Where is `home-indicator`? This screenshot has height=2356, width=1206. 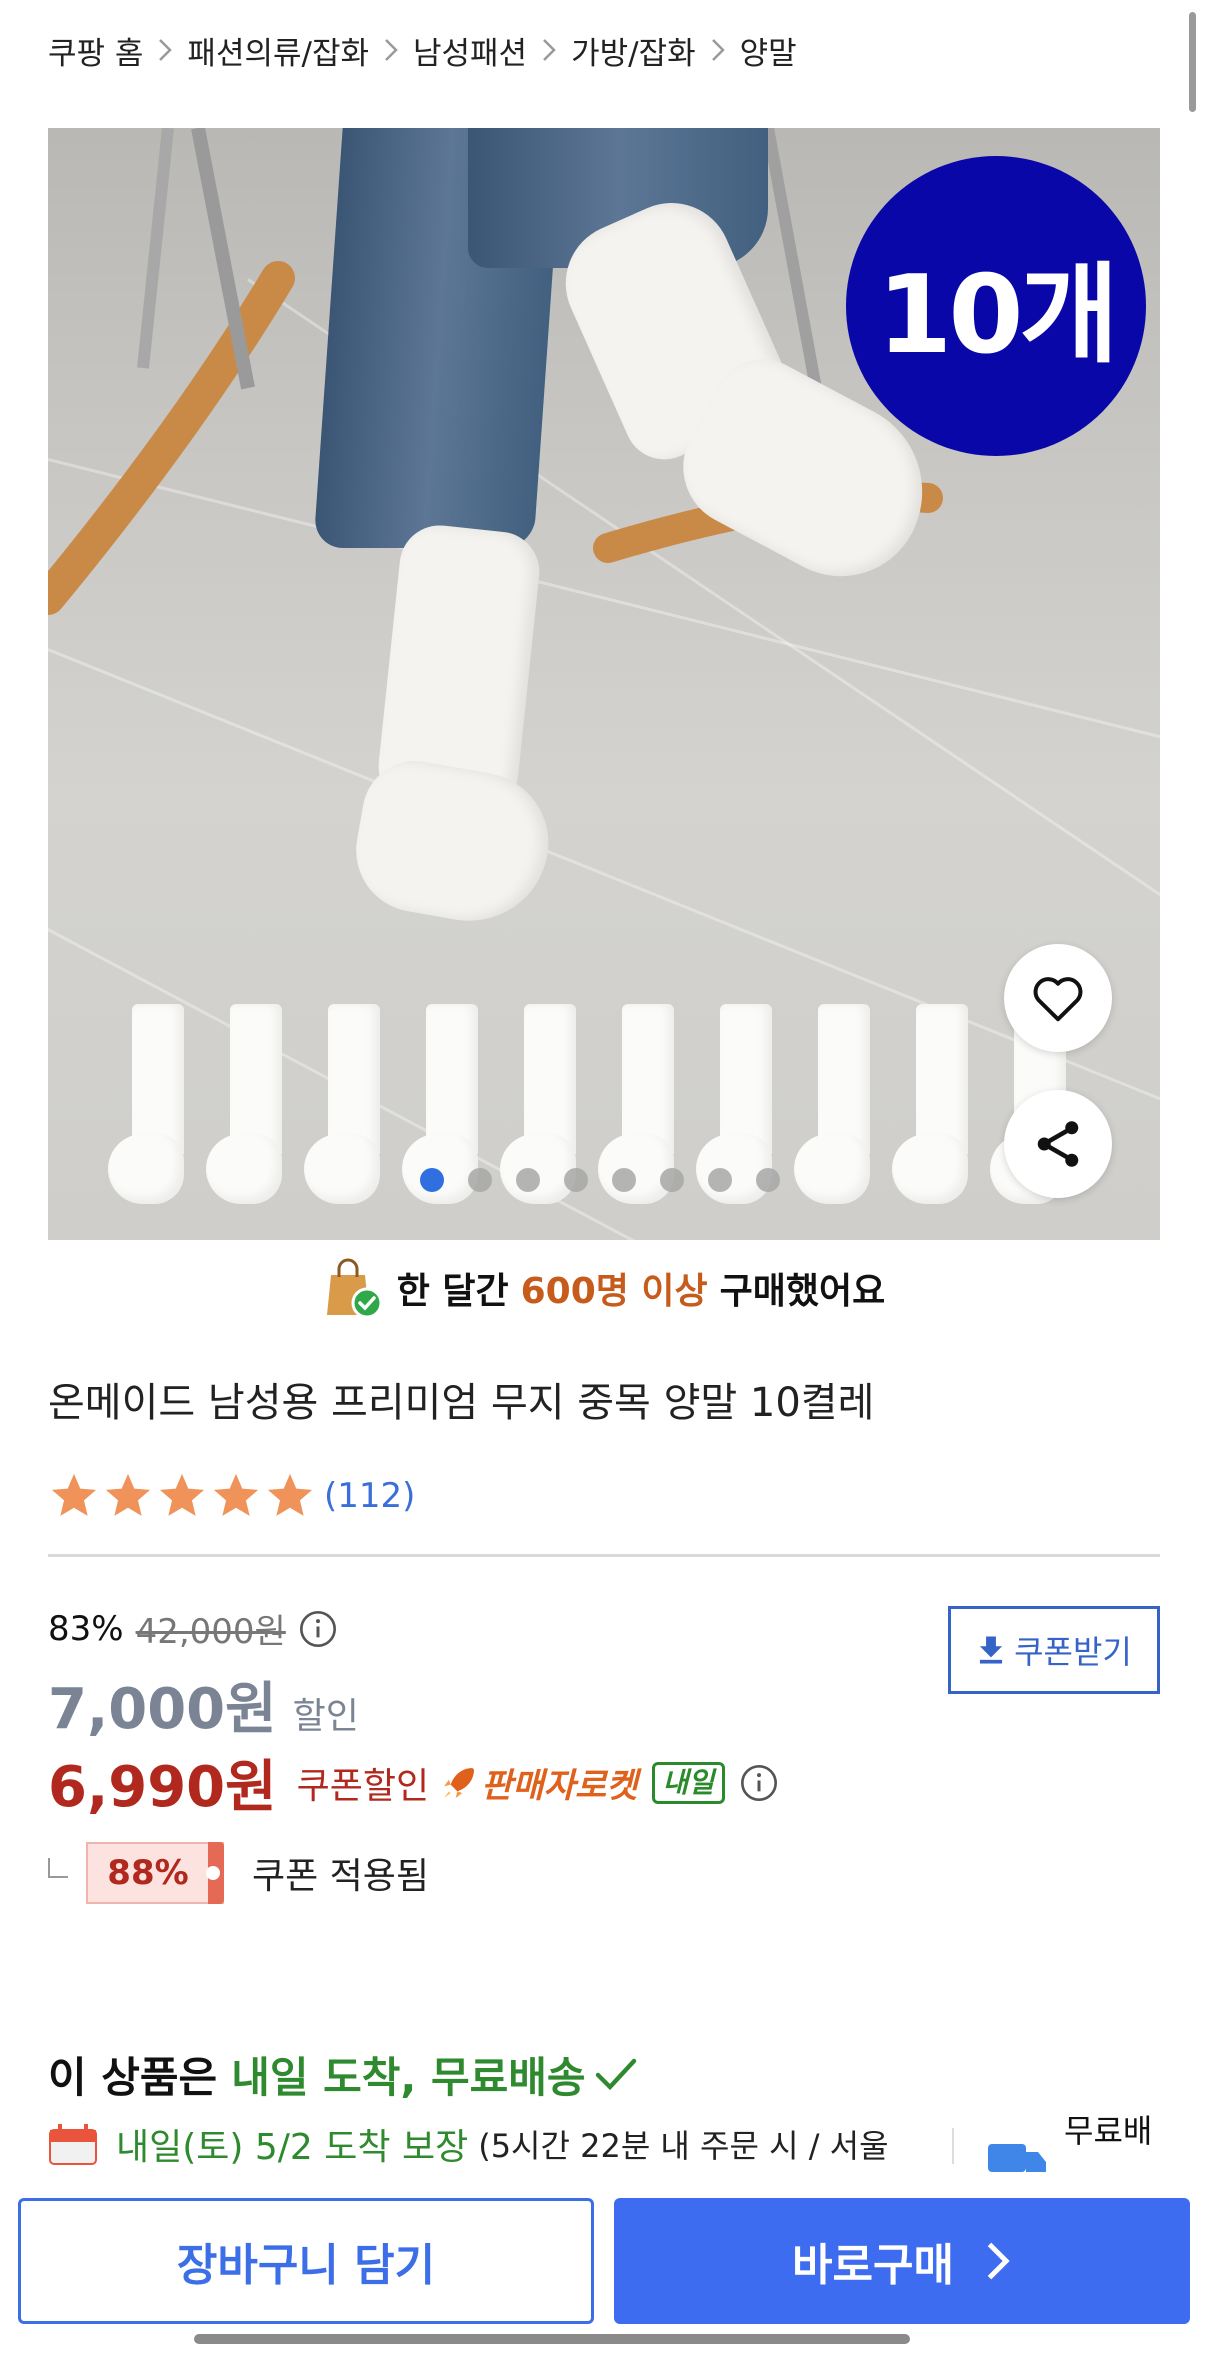 home-indicator is located at coordinates (552, 2339).